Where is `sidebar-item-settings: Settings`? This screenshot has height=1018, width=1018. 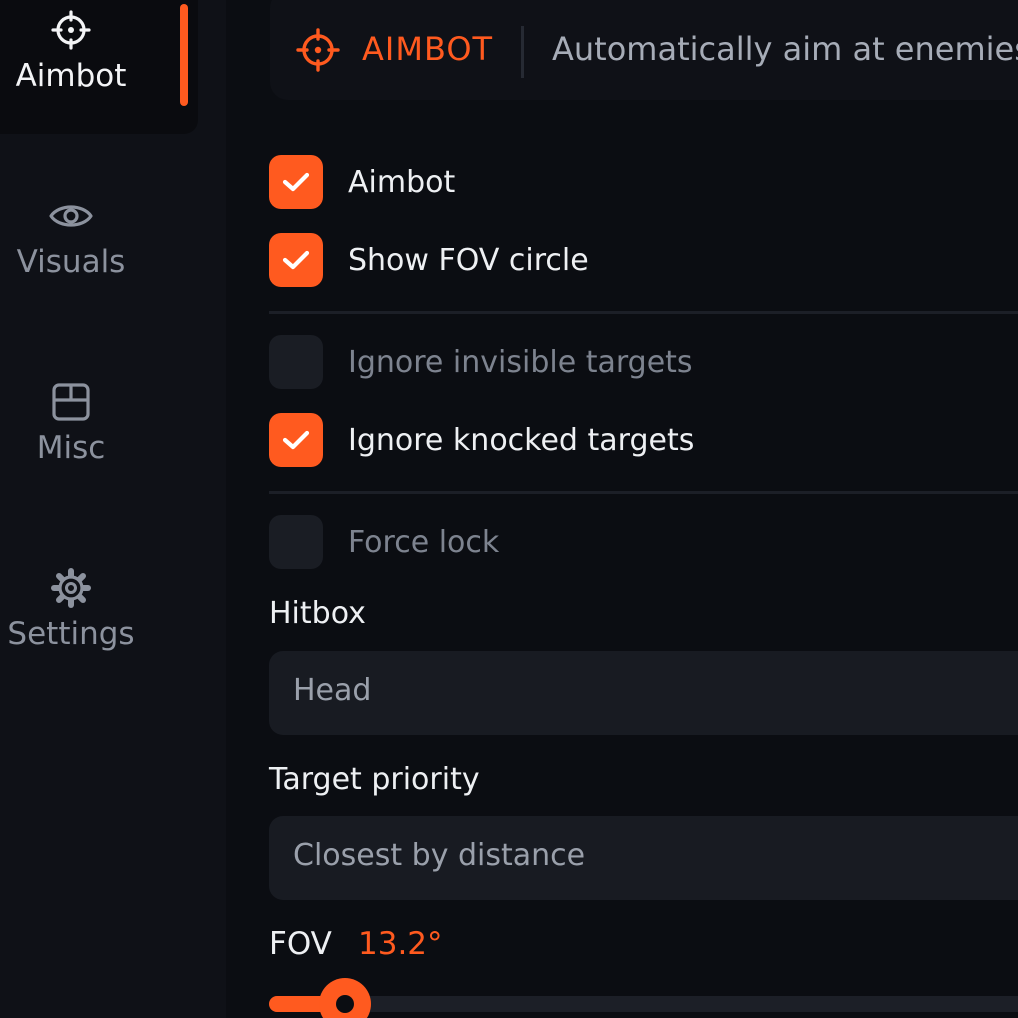
sidebar-item-settings: Settings is located at coordinates (71, 609).